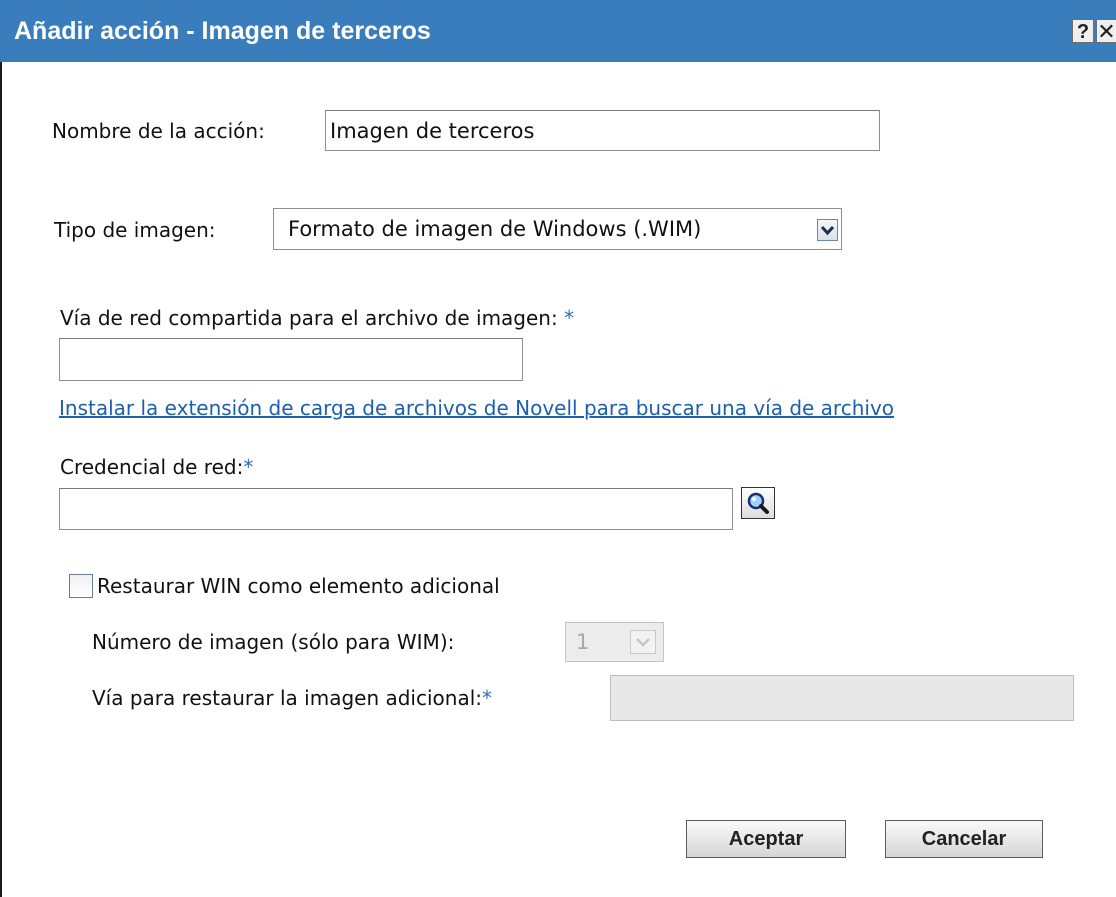  I want to click on restore-path-label: Vía para restaurar la imagen adicional:*, so click(292, 698).